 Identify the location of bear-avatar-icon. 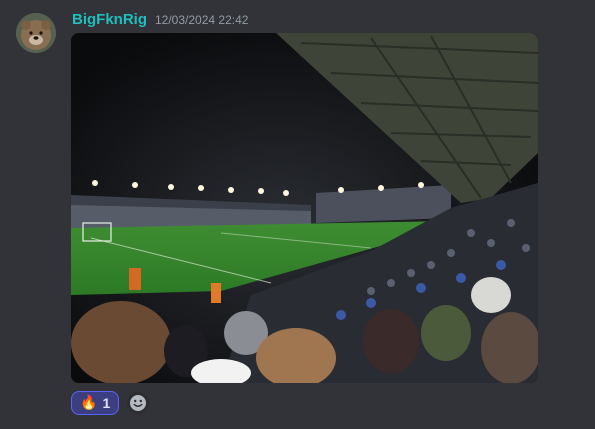
(36, 33).